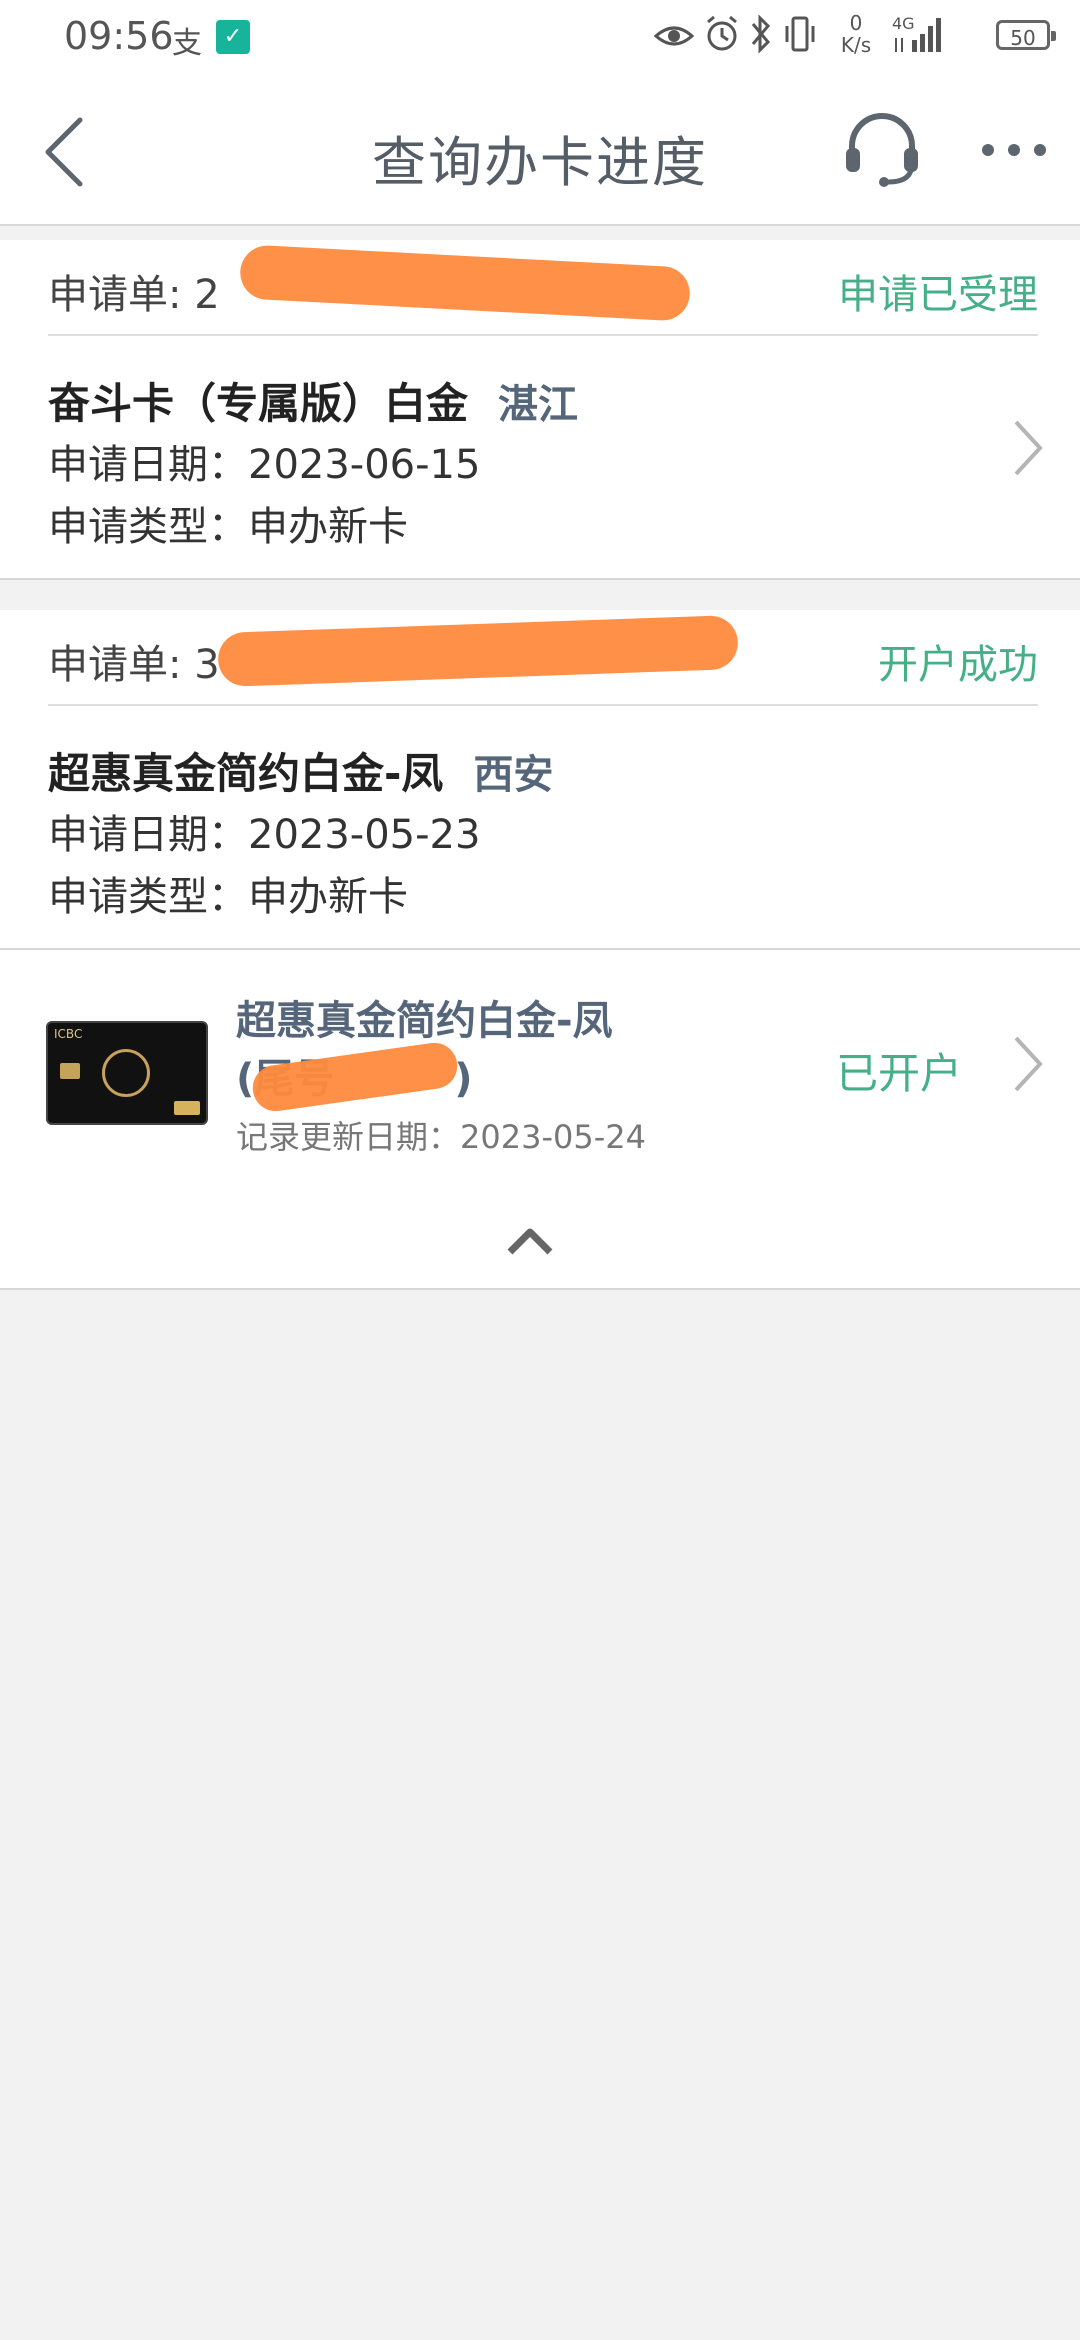 The height and width of the screenshot is (2340, 1080). Describe the element at coordinates (722, 33) in the screenshot. I see `alarm-icon` at that location.